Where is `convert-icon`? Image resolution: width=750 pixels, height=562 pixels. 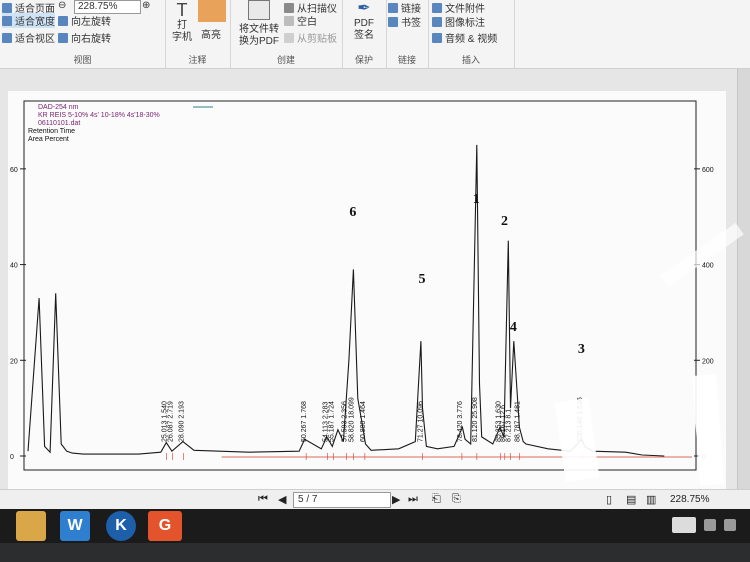
convert-icon is located at coordinates (259, 10).